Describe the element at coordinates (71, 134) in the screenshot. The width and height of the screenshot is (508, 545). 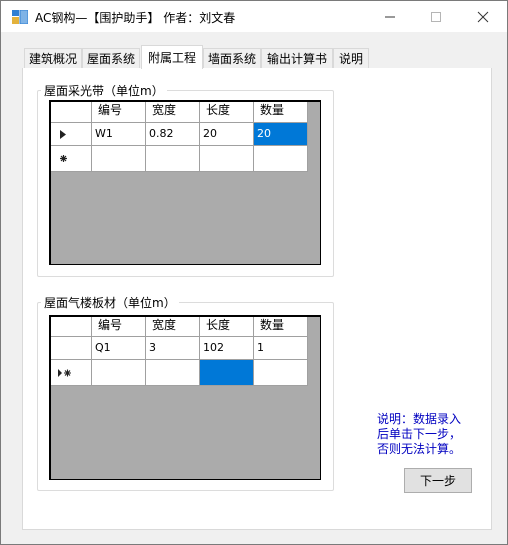
I see `row-header-current` at that location.